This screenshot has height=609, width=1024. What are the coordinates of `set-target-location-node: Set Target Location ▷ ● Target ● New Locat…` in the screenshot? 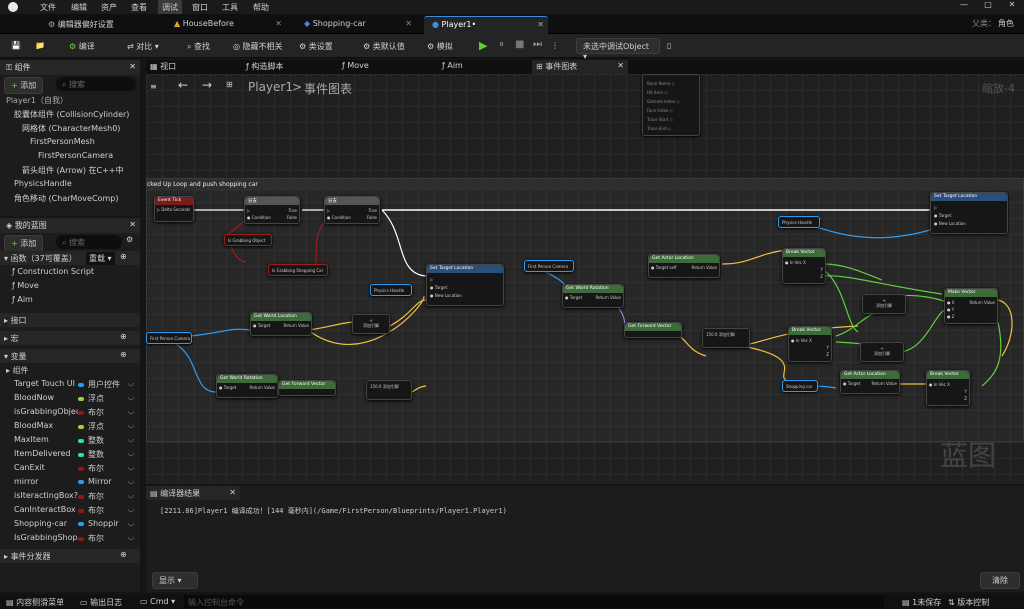 It's located at (969, 213).